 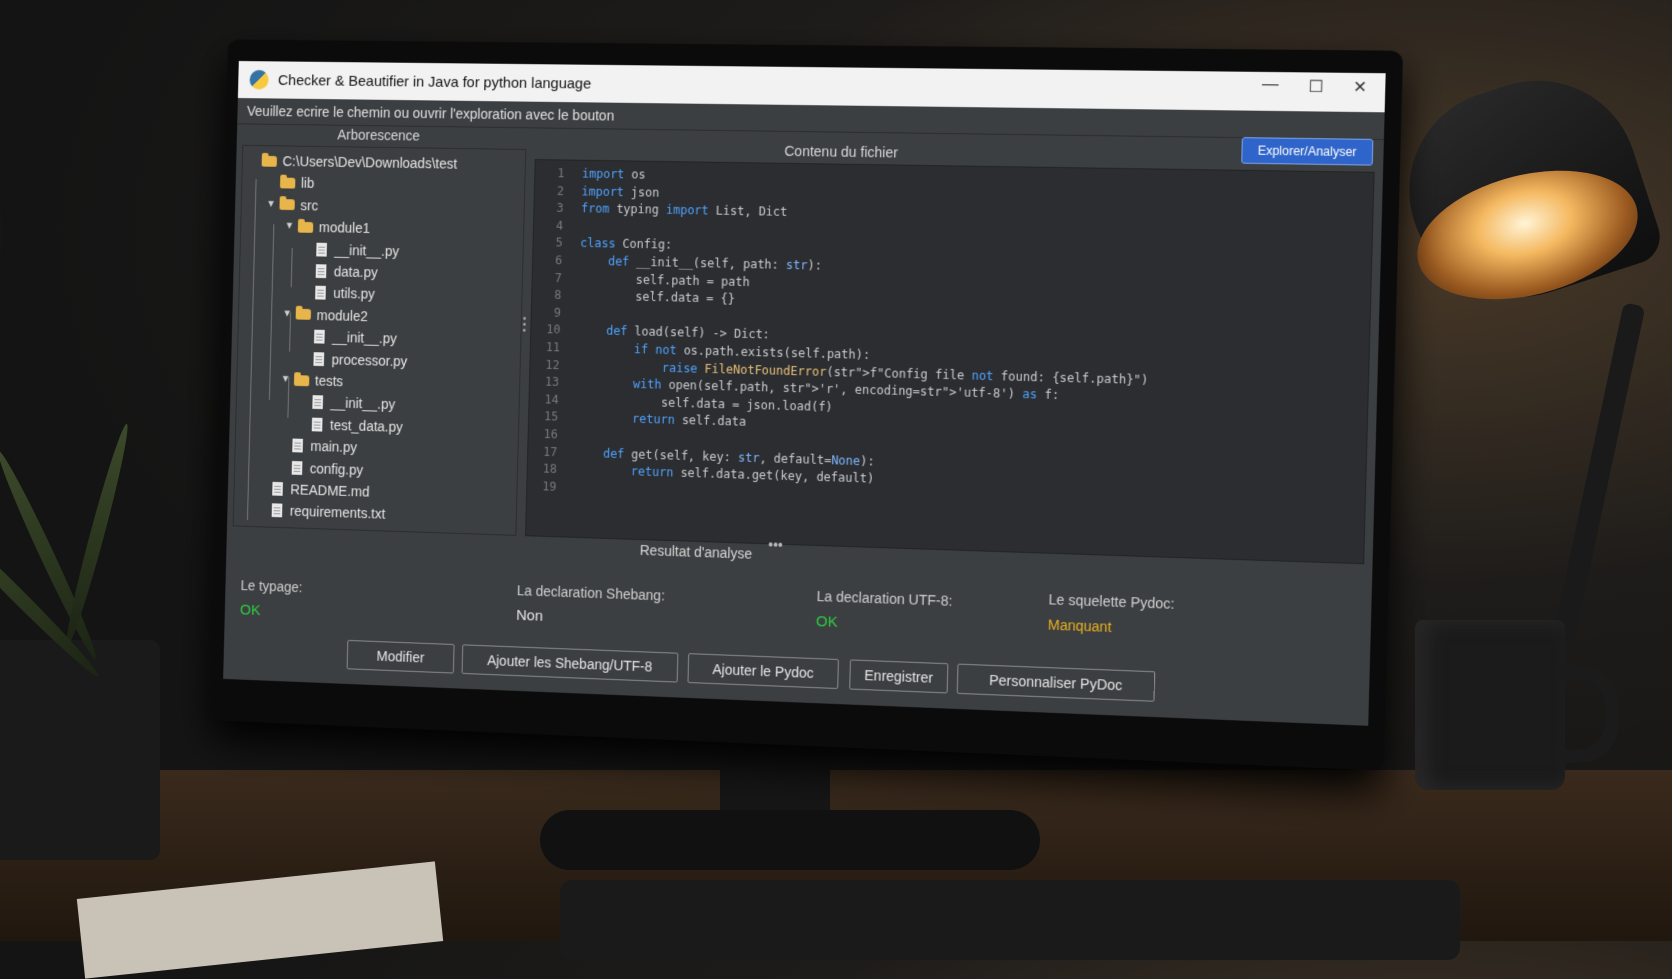 What do you see at coordinates (401, 657) in the screenshot?
I see `modify-button: Modifier` at bounding box center [401, 657].